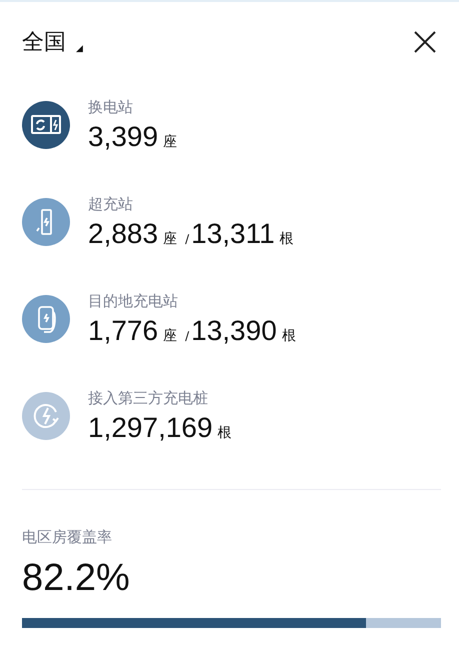 Image resolution: width=459 pixels, height=650 pixels. I want to click on pile-count: 13,311, so click(233, 234).